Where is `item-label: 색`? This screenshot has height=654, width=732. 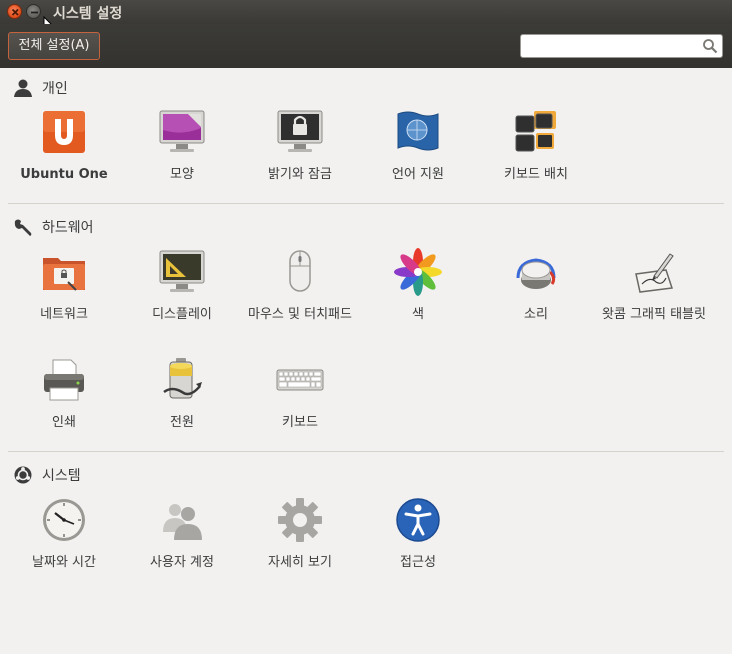 item-label: 색 is located at coordinates (418, 314).